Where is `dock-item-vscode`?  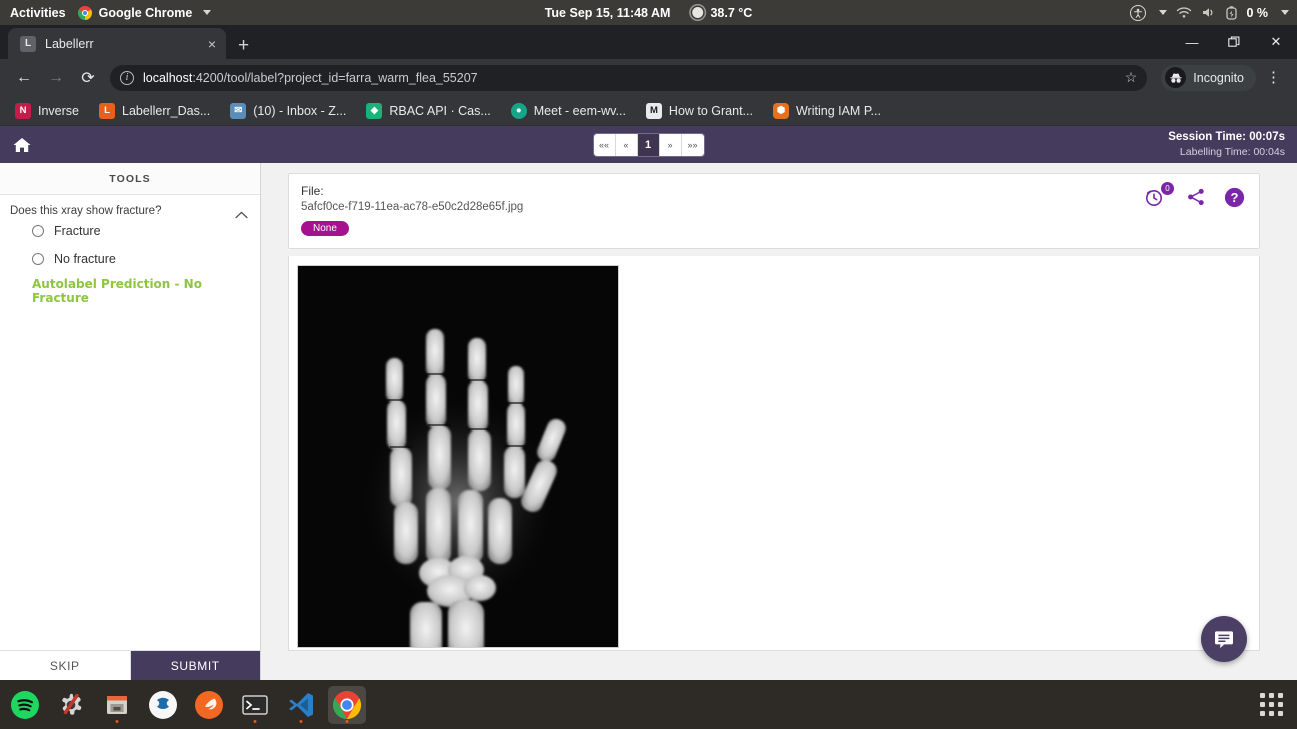
dock-item-vscode is located at coordinates (301, 705).